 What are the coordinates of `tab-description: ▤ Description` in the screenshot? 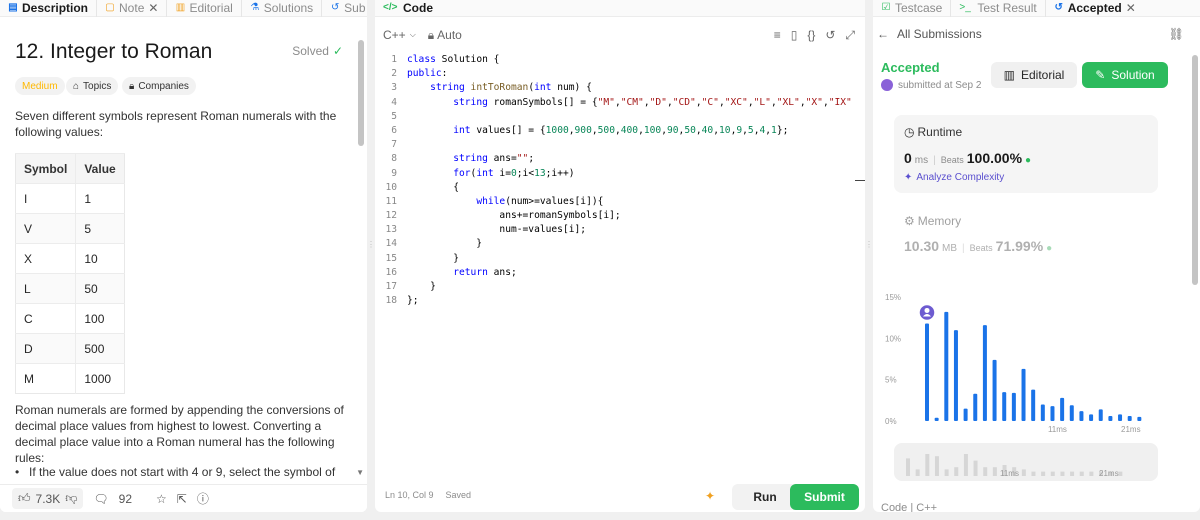 It's located at (49, 8).